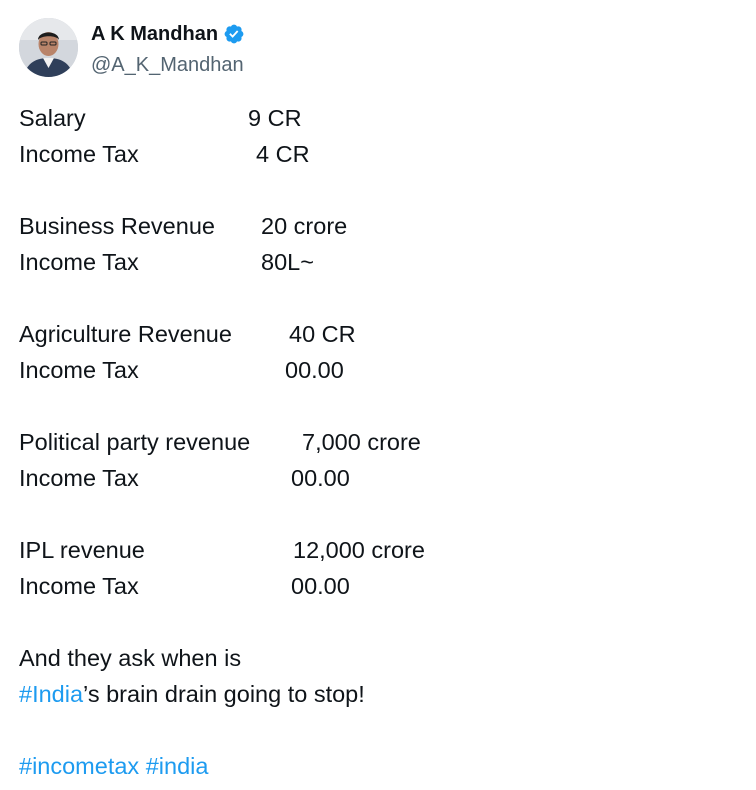  What do you see at coordinates (359, 550) in the screenshot?
I see `row-value: 12,000 crore` at bounding box center [359, 550].